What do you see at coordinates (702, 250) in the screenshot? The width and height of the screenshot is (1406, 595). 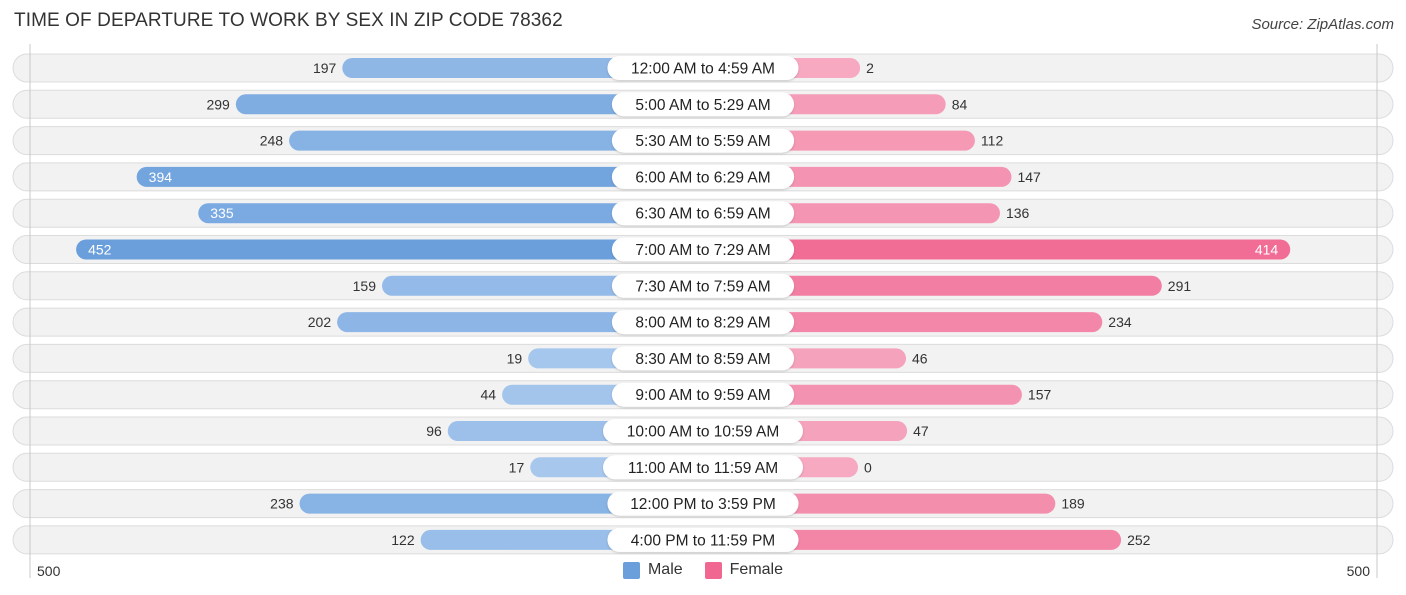 I see `category-label: 7:00 AM to 7:29 AM` at bounding box center [702, 250].